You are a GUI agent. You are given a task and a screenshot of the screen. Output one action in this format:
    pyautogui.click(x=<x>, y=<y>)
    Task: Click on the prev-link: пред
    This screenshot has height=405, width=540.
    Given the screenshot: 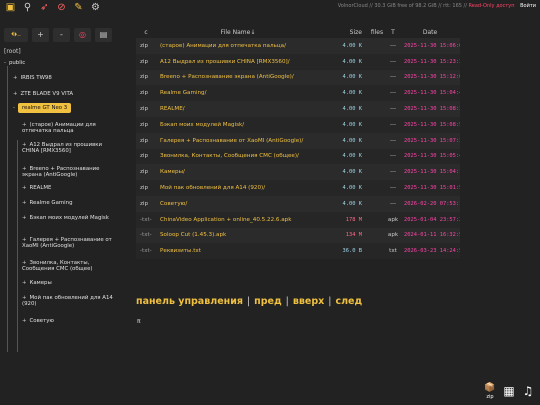 What is the action you would take?
    pyautogui.click(x=267, y=301)
    